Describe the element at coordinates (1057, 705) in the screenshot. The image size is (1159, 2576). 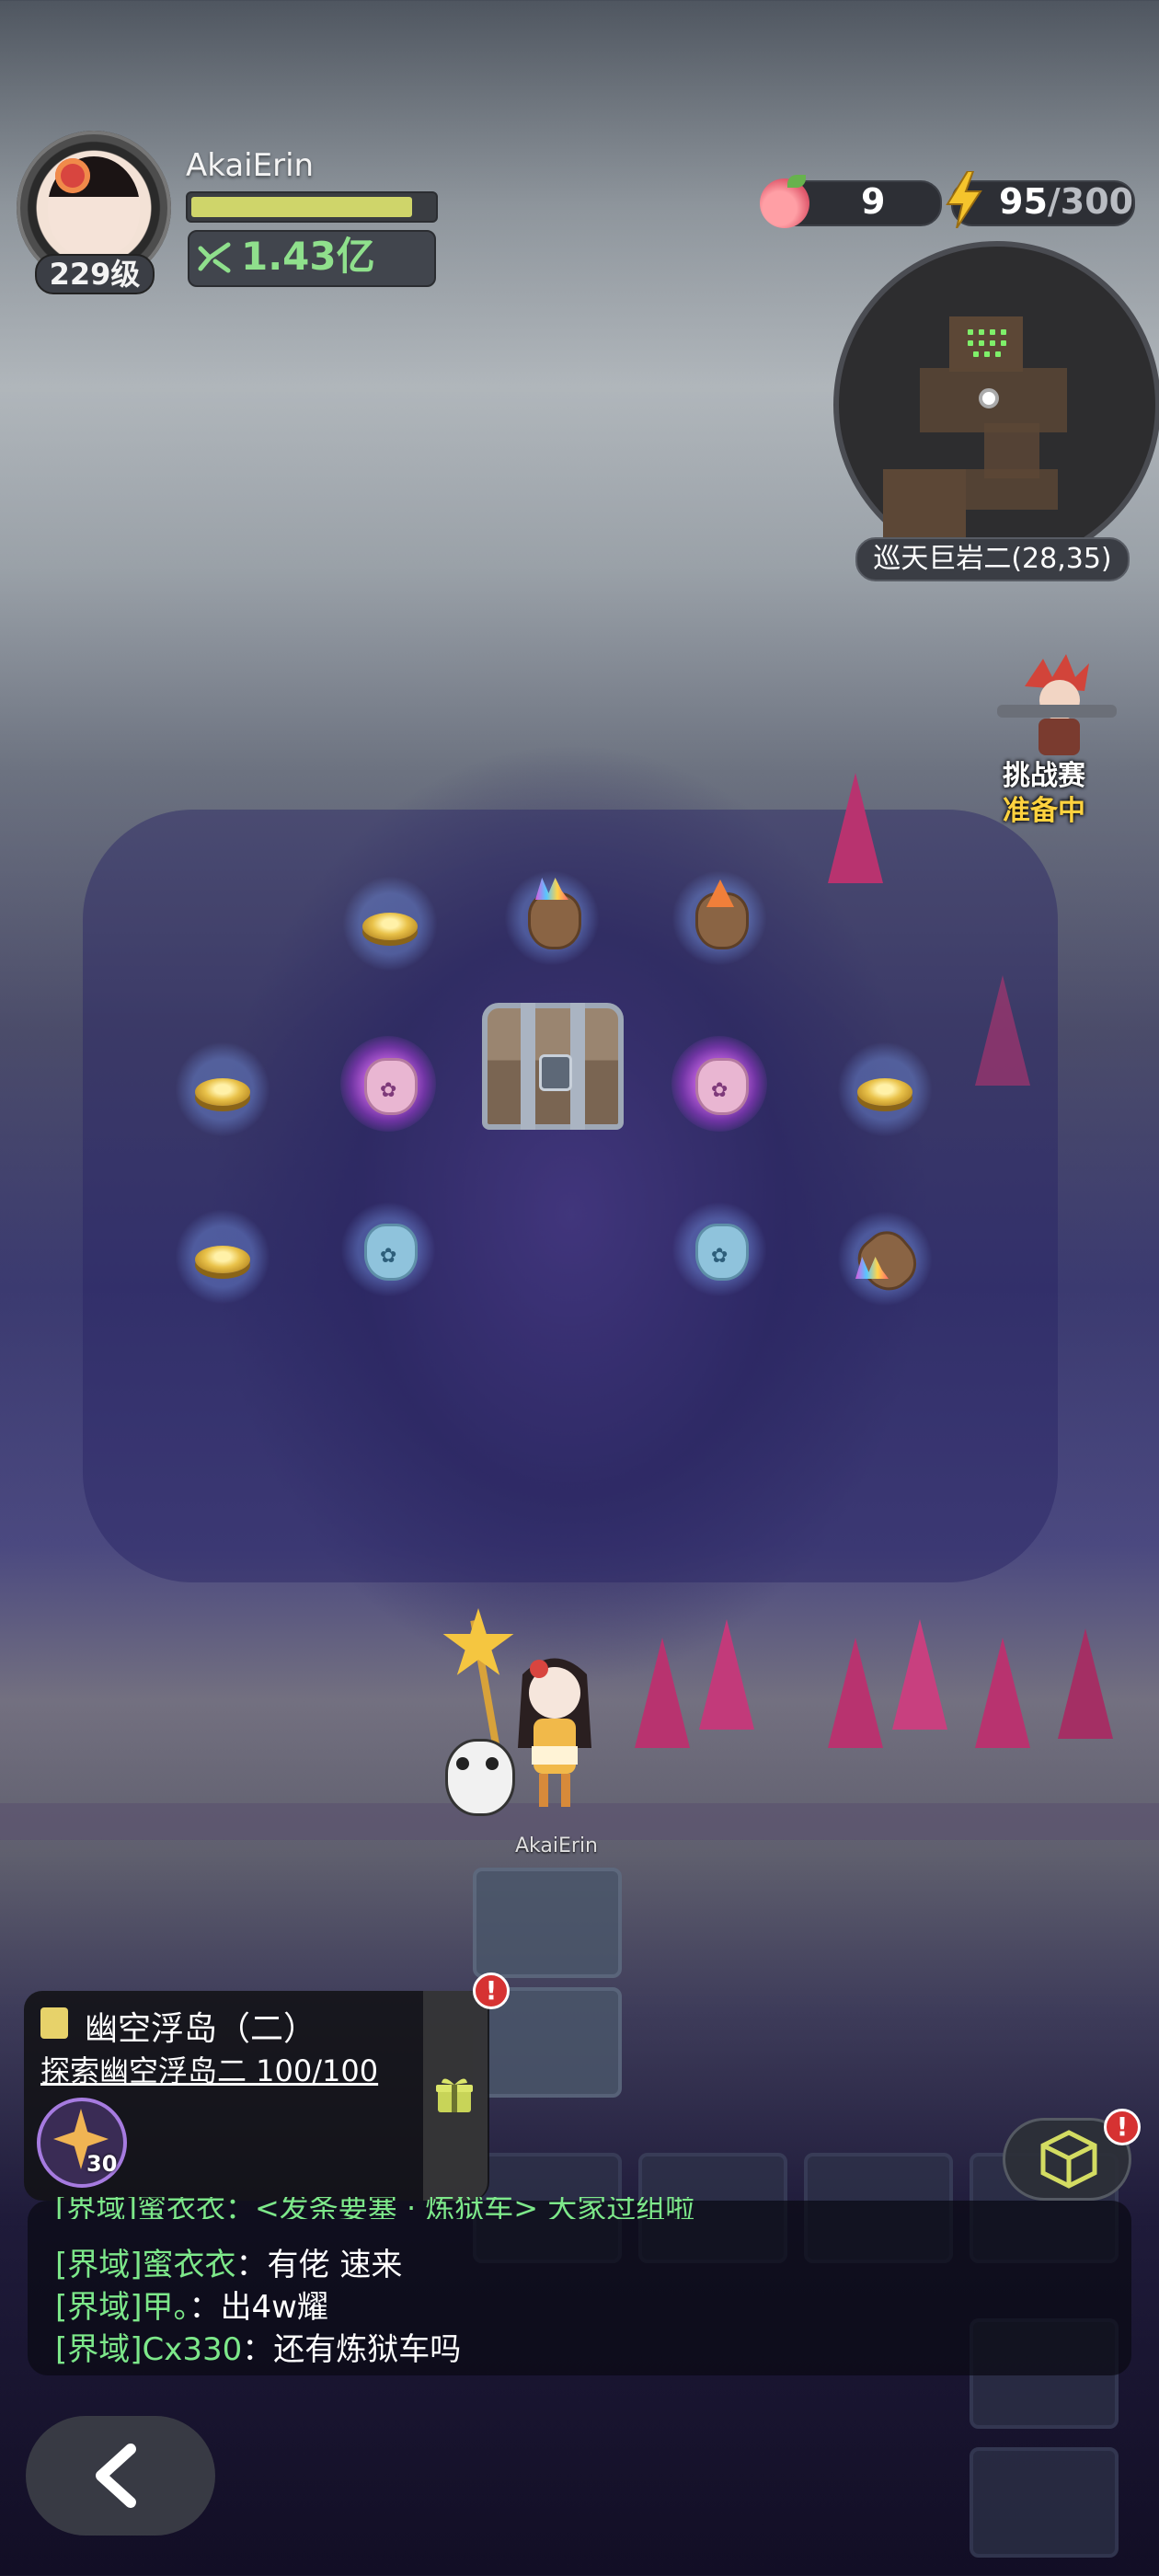
I see `challenge-event-icon` at that location.